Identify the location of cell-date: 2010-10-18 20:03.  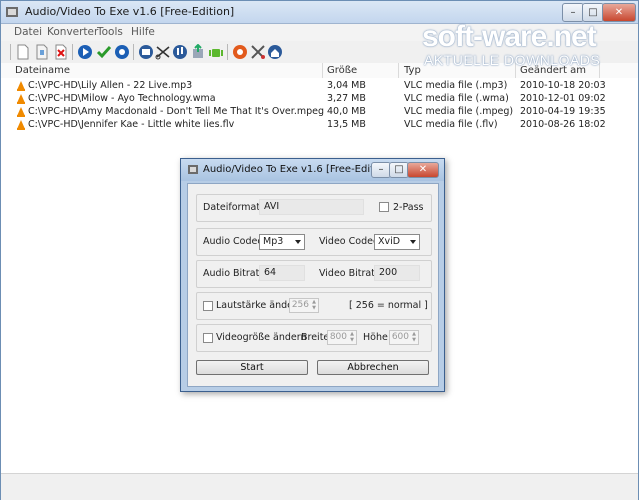
(563, 85).